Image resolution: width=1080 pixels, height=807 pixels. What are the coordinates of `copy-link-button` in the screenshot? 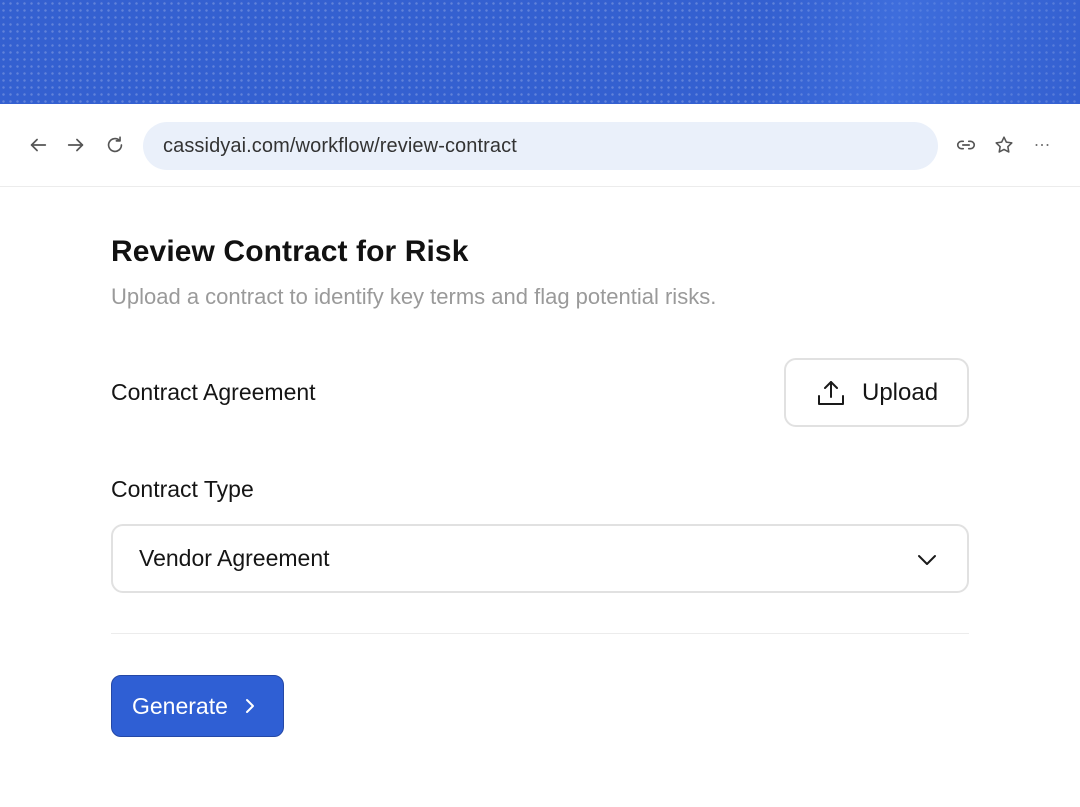 It's located at (966, 145).